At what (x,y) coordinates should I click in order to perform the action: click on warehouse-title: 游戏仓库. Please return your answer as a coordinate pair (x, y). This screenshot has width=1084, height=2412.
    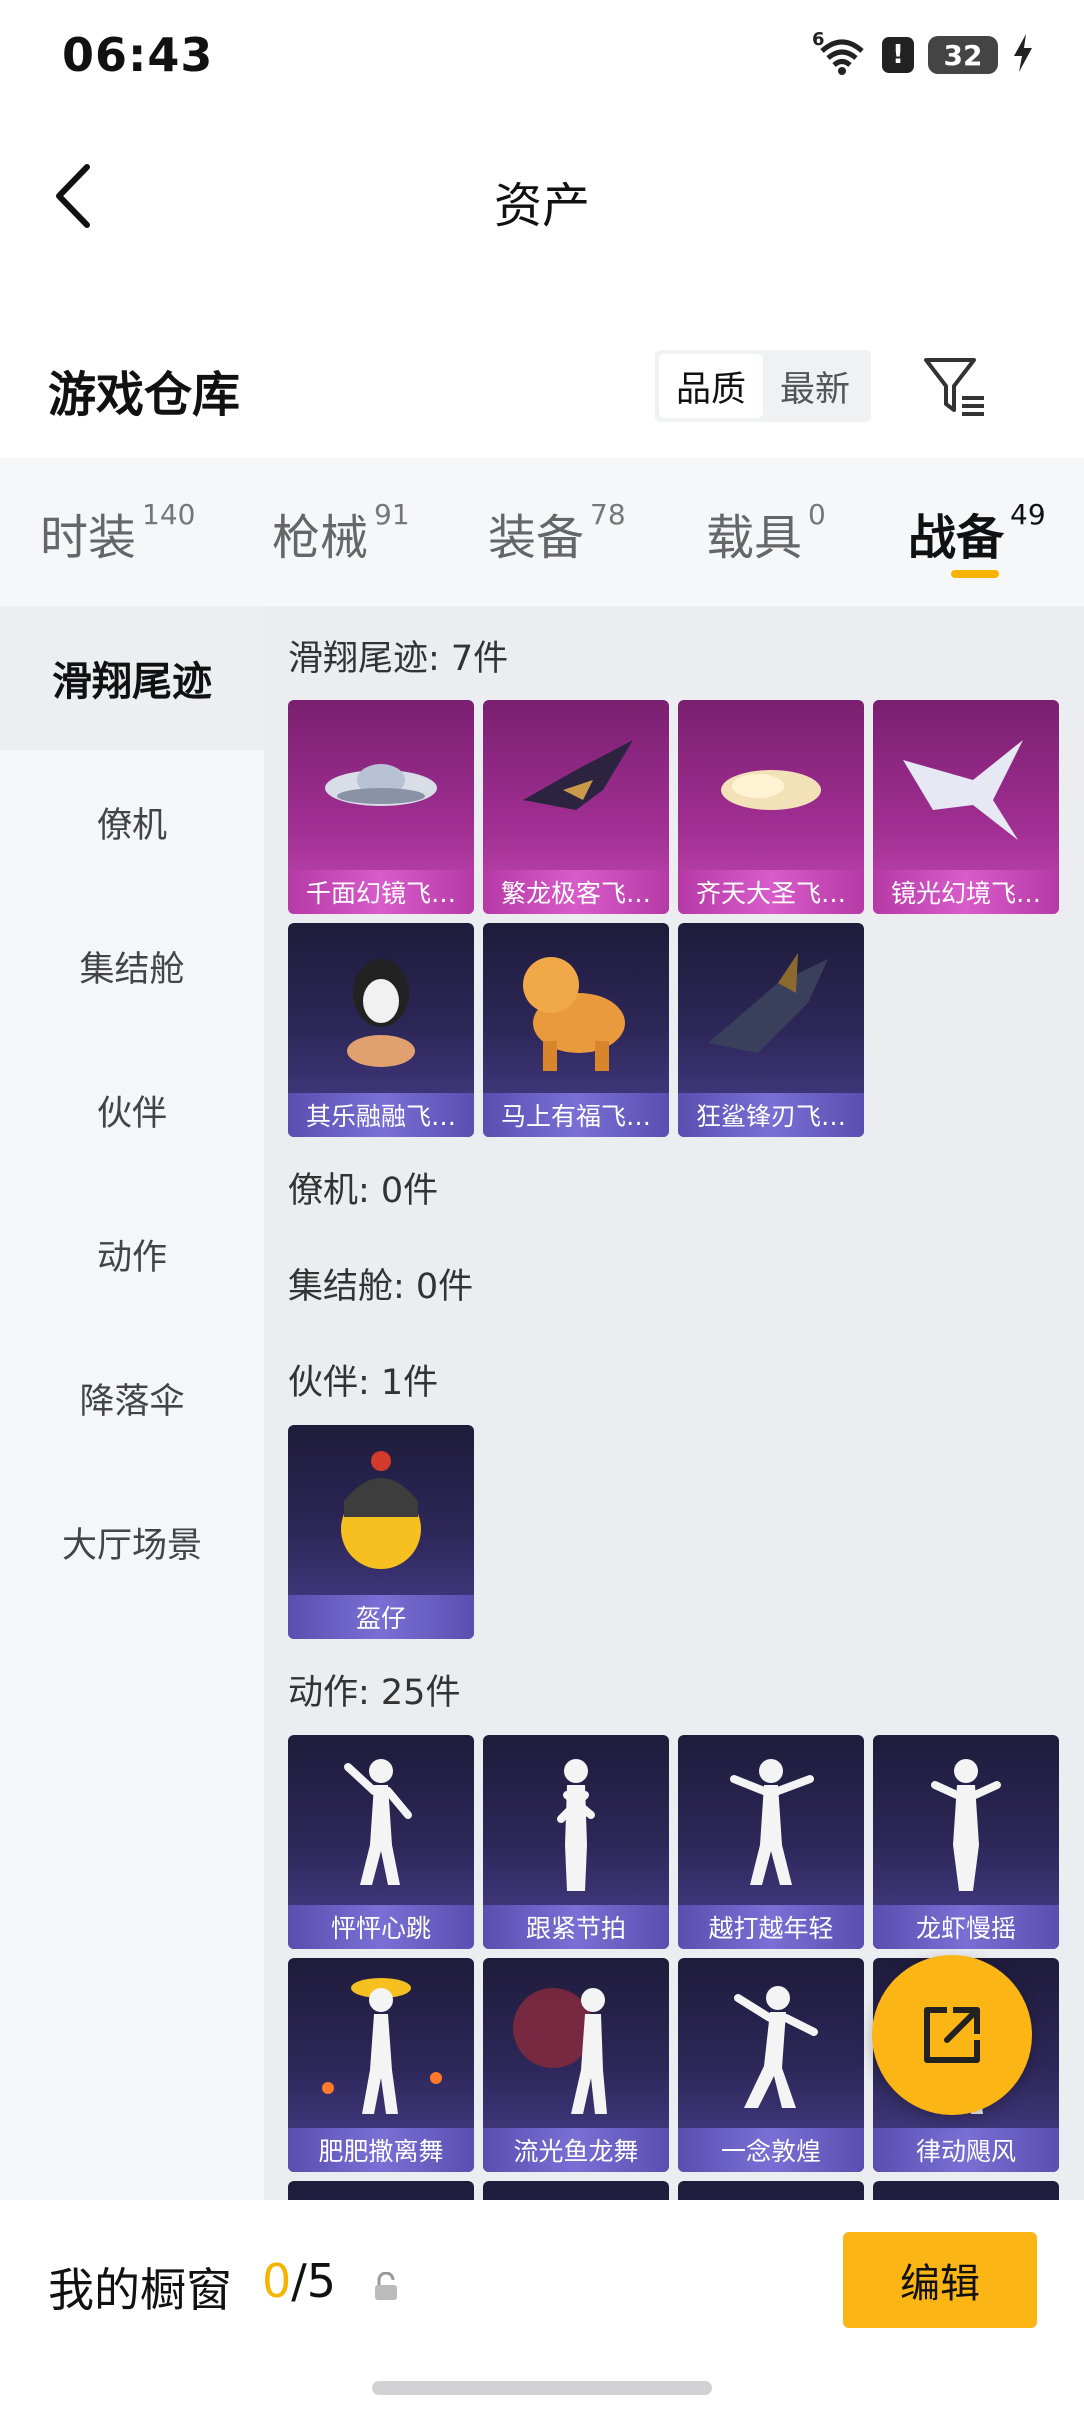
    Looking at the image, I should click on (144, 395).